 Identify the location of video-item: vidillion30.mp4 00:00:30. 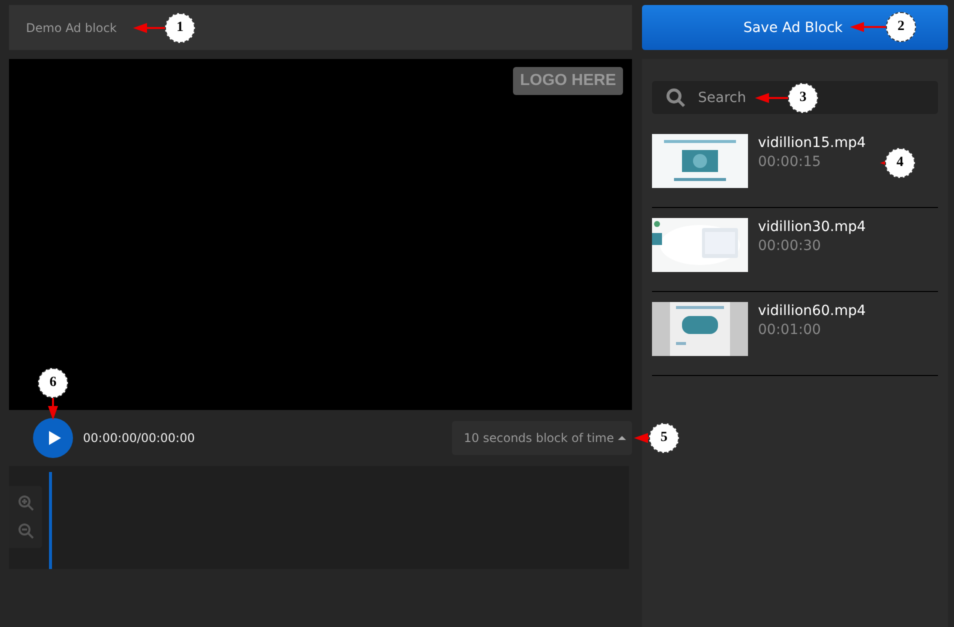
(795, 250).